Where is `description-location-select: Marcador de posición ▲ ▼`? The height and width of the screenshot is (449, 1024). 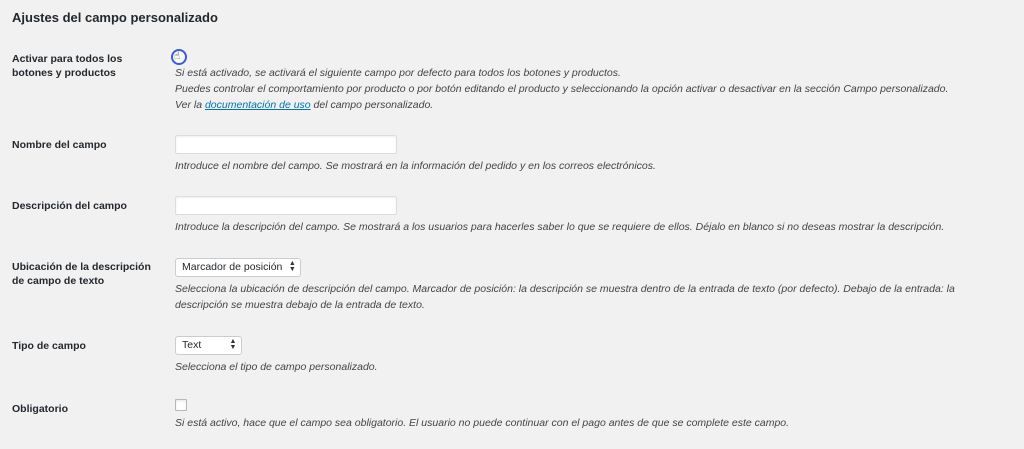 description-location-select: Marcador de posición ▲ ▼ is located at coordinates (238, 267).